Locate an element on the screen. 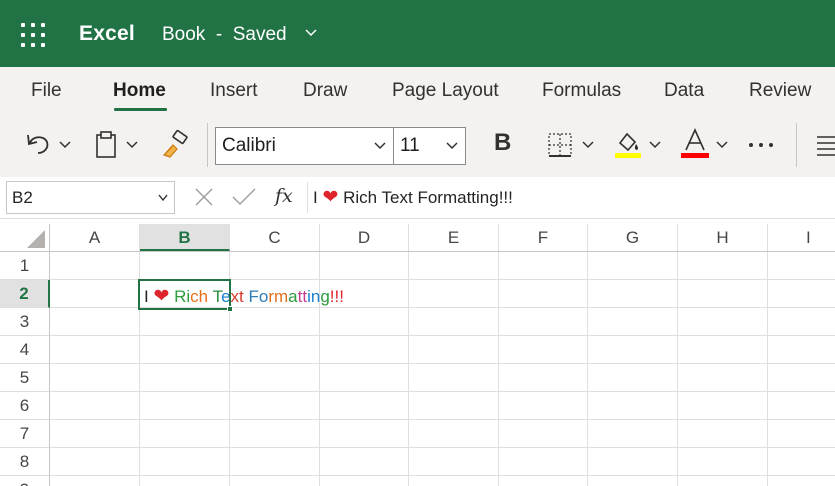 This screenshot has height=486, width=835. column-header-c: C is located at coordinates (275, 237).